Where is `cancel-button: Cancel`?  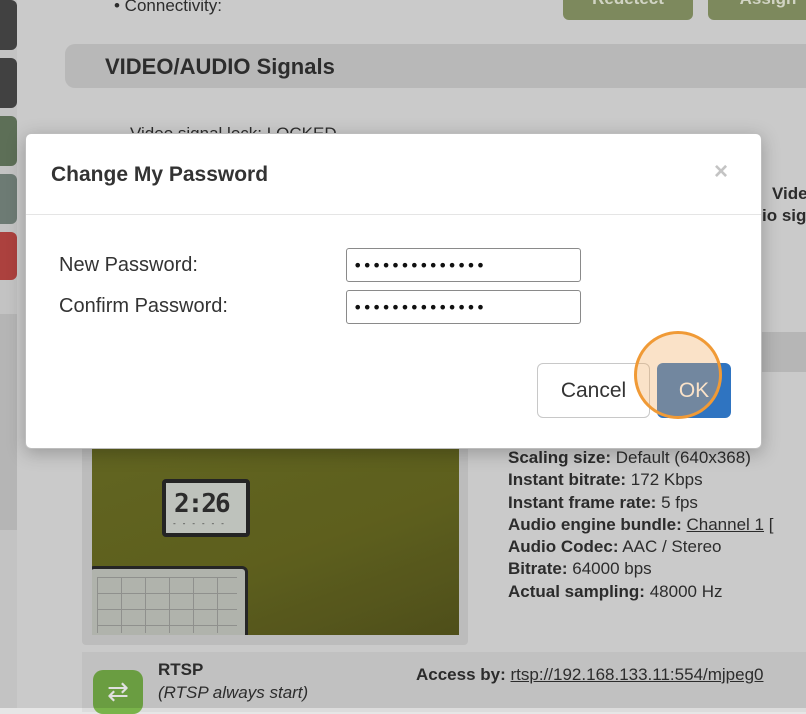 cancel-button: Cancel is located at coordinates (593, 390).